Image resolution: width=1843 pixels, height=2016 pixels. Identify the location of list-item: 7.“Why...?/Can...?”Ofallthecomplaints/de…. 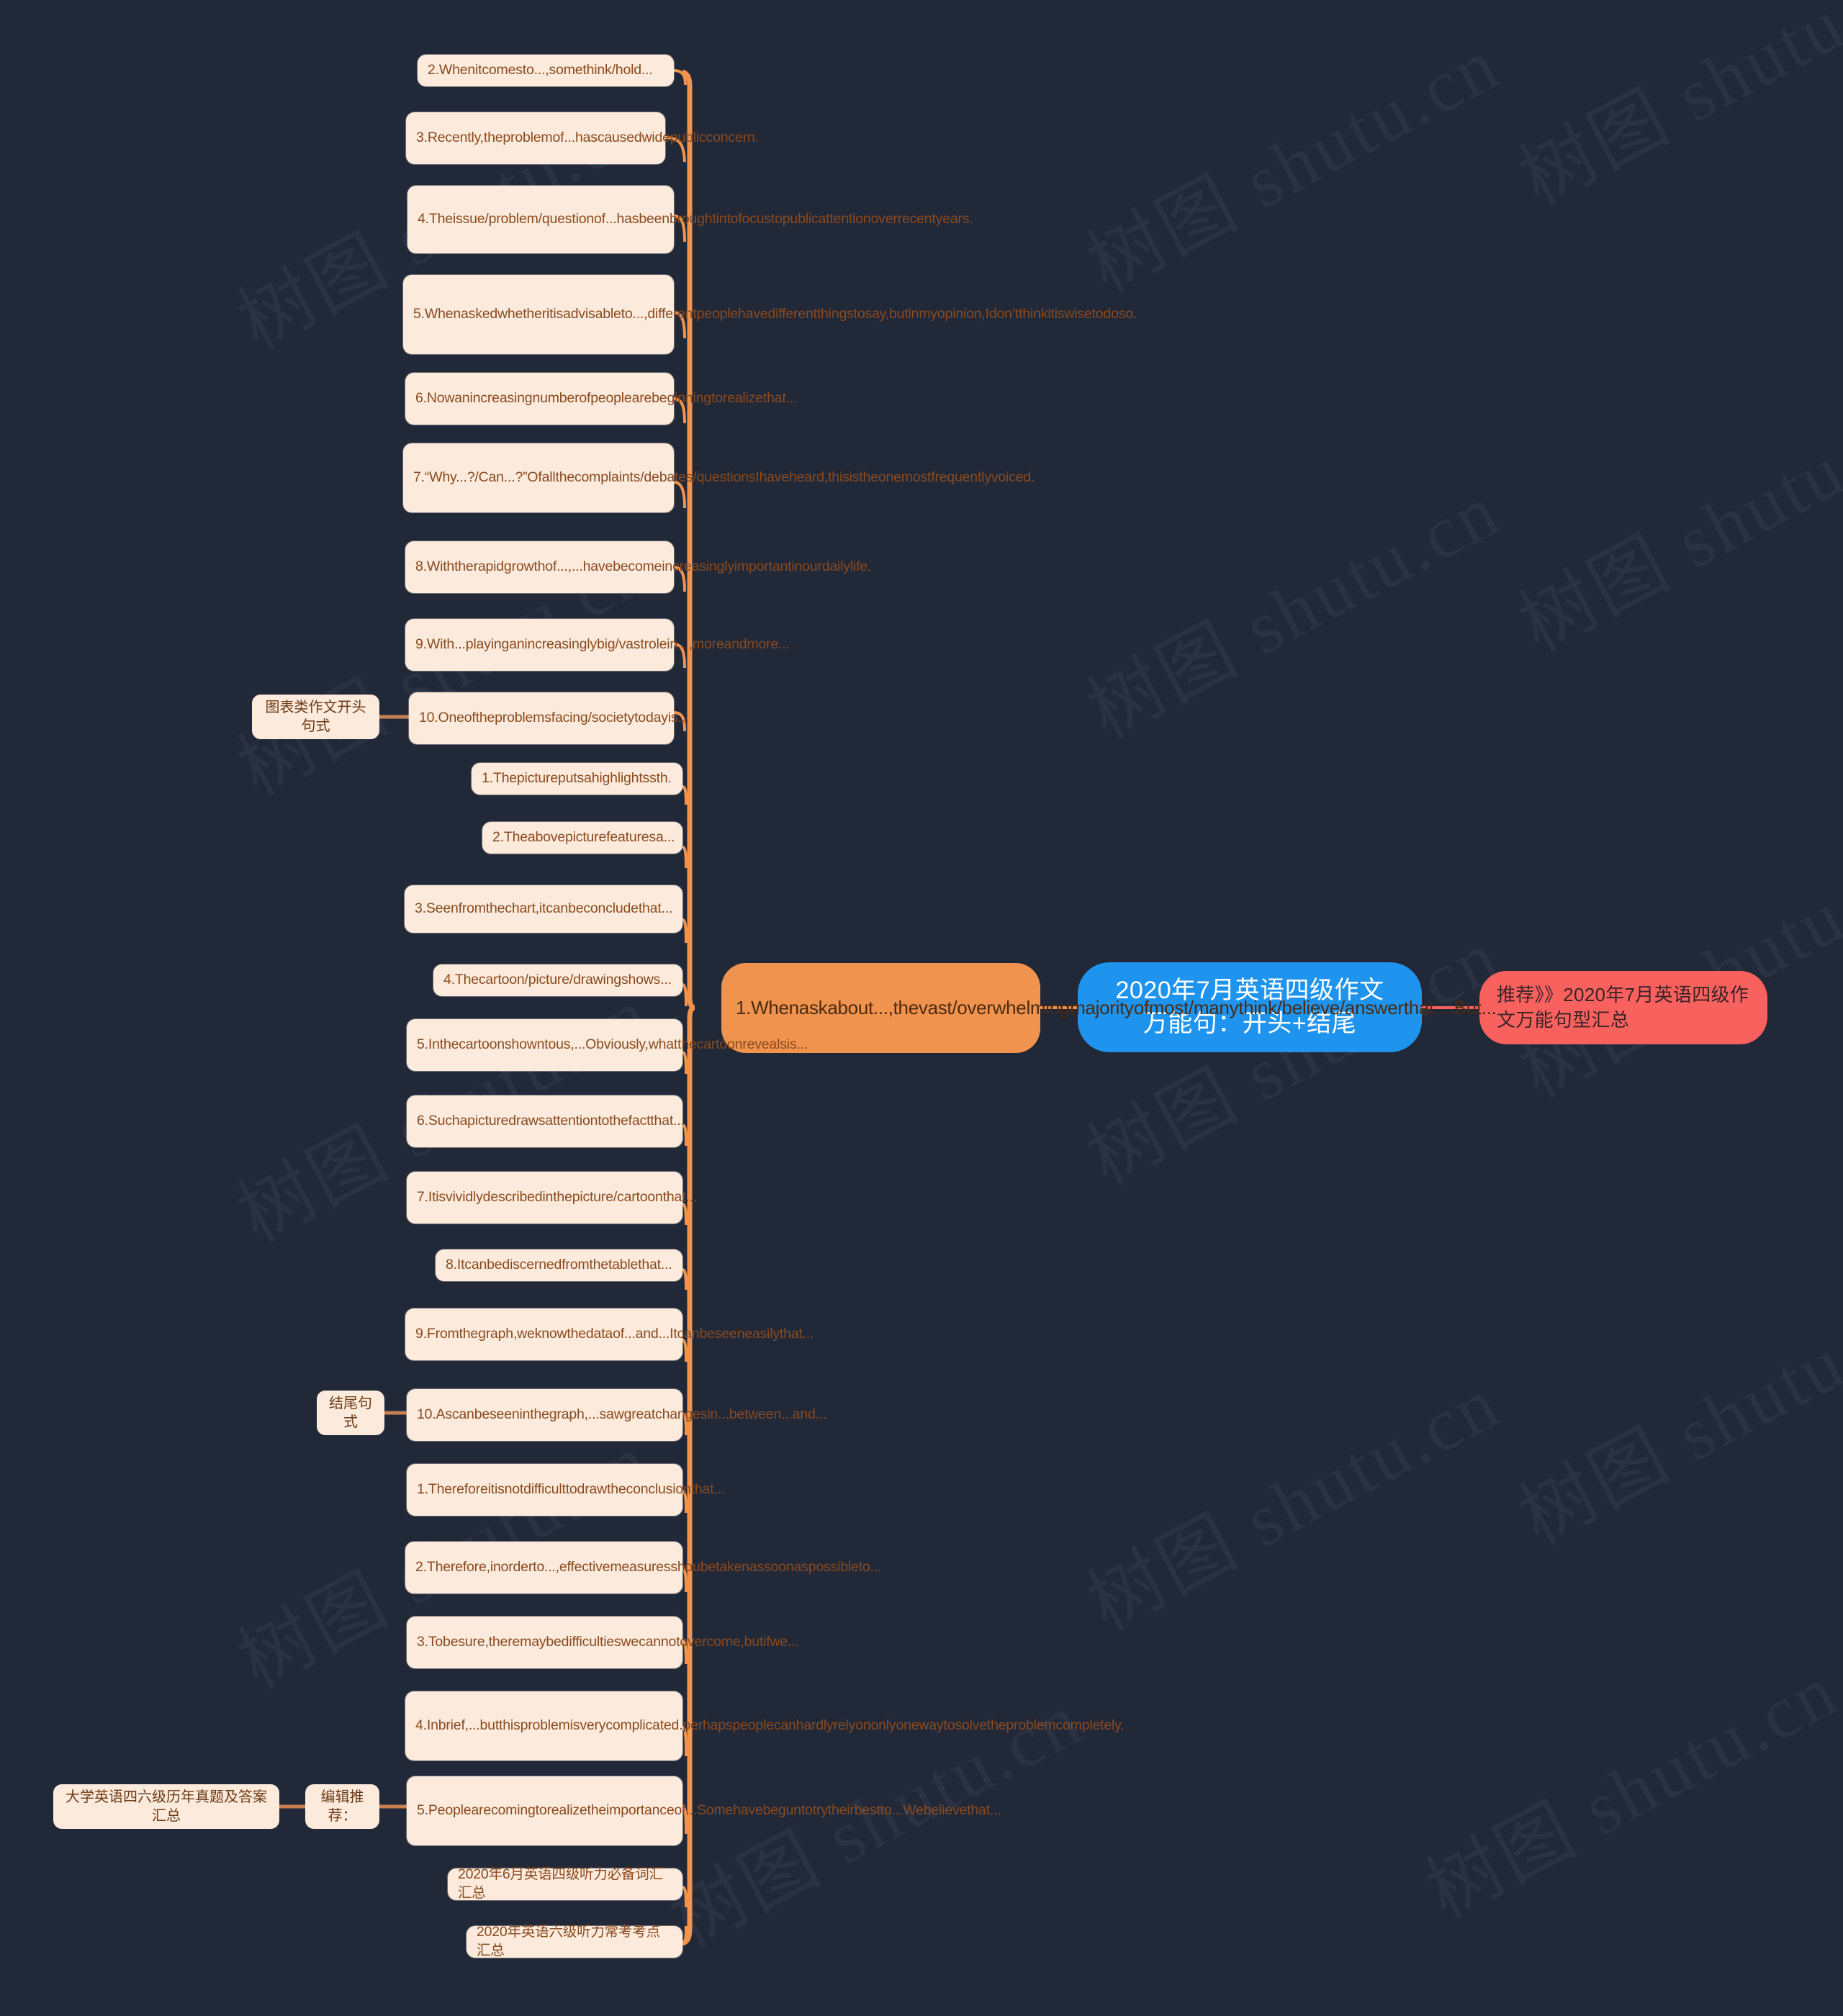
(719, 477).